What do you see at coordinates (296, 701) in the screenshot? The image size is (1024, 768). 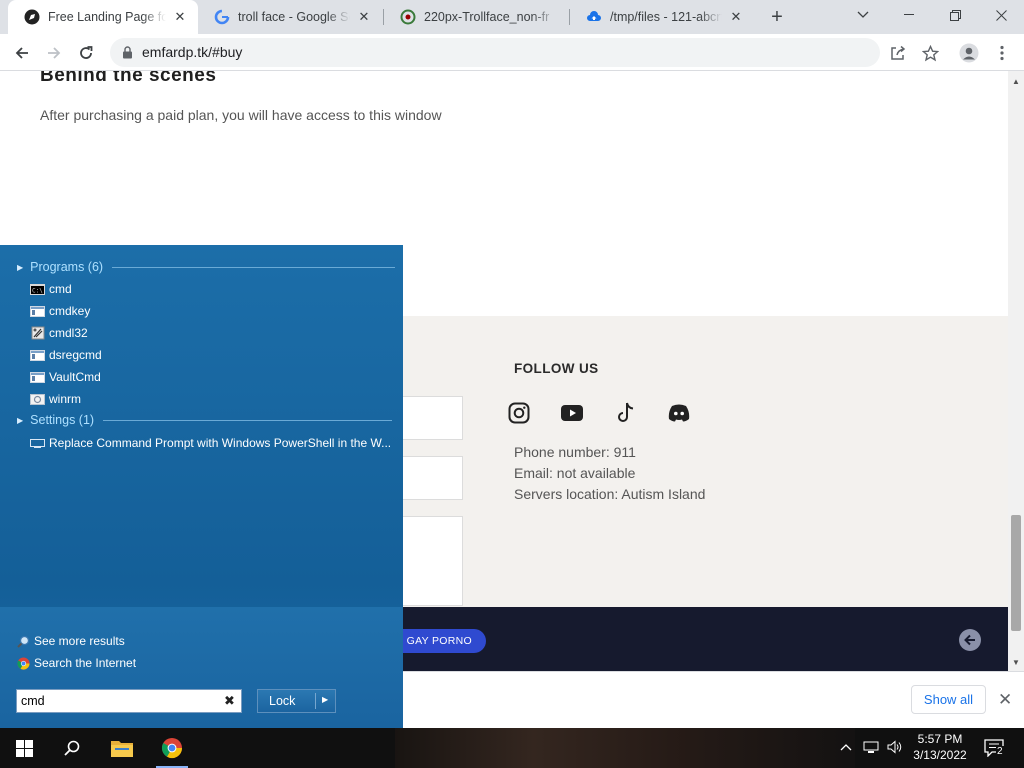 I see `lock-button: Lock ▶` at bounding box center [296, 701].